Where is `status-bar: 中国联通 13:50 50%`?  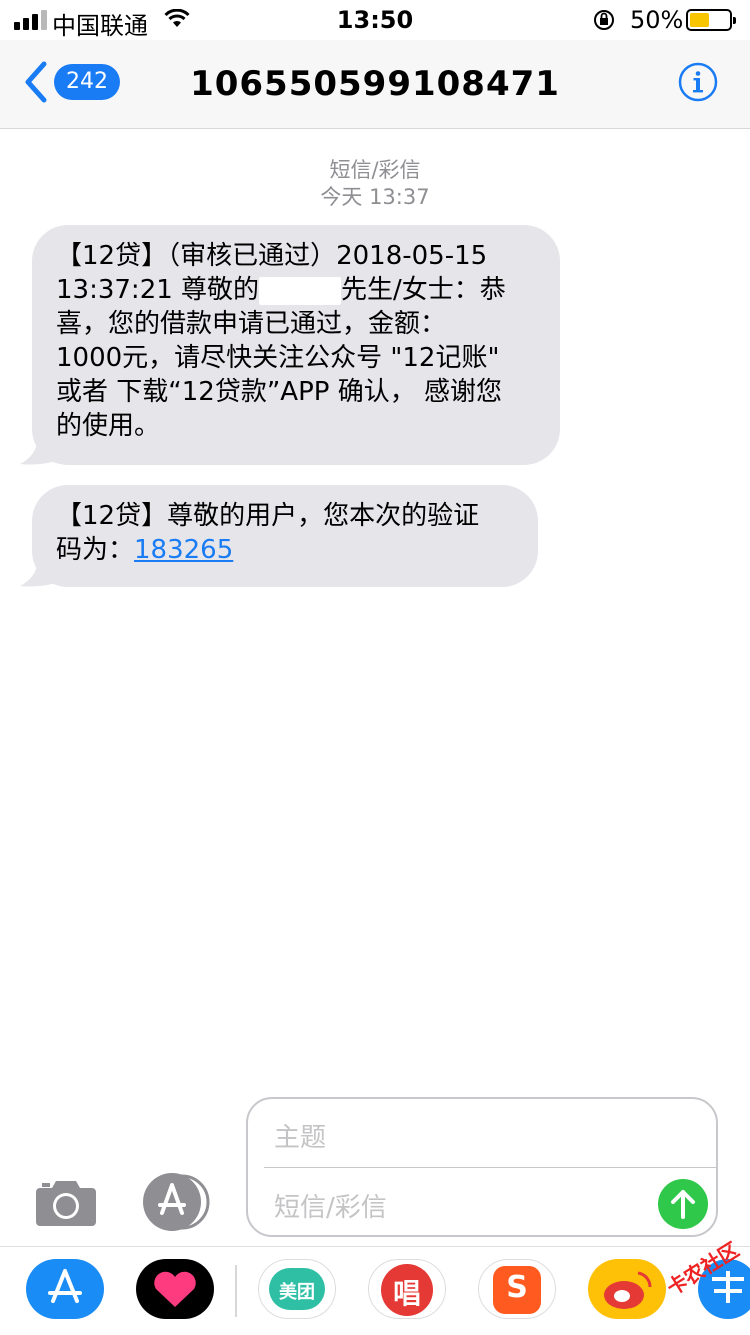
status-bar: 中国联通 13:50 50% is located at coordinates (375, 20).